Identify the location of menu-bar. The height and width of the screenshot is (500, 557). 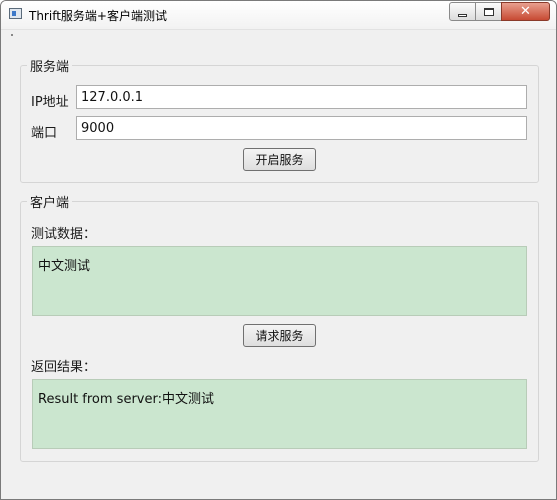
(278, 34).